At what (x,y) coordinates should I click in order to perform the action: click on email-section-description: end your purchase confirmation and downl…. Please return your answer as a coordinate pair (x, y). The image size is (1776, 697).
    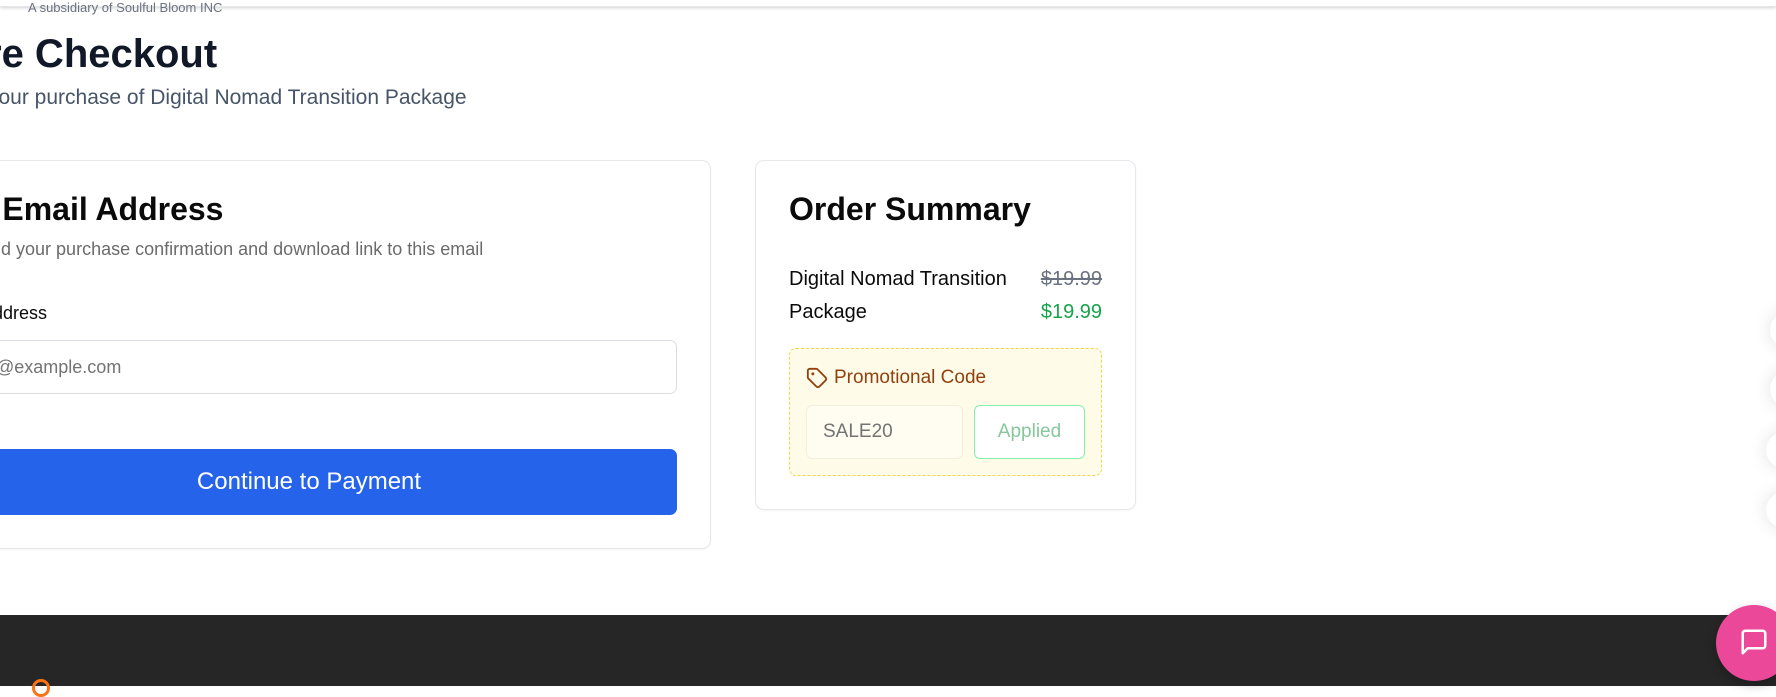
    Looking at the image, I should click on (242, 249).